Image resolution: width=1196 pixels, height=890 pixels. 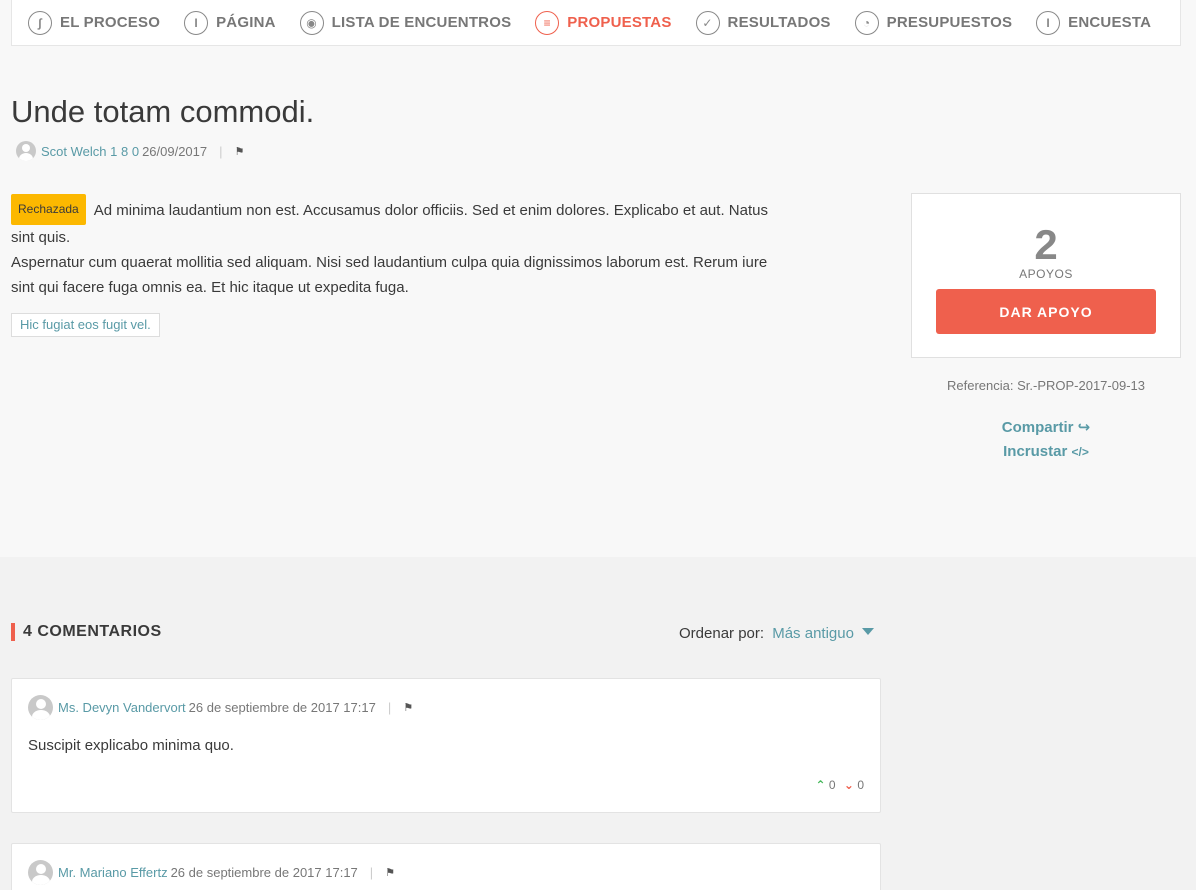 What do you see at coordinates (40, 22) in the screenshot?
I see `process-icon: ∫` at bounding box center [40, 22].